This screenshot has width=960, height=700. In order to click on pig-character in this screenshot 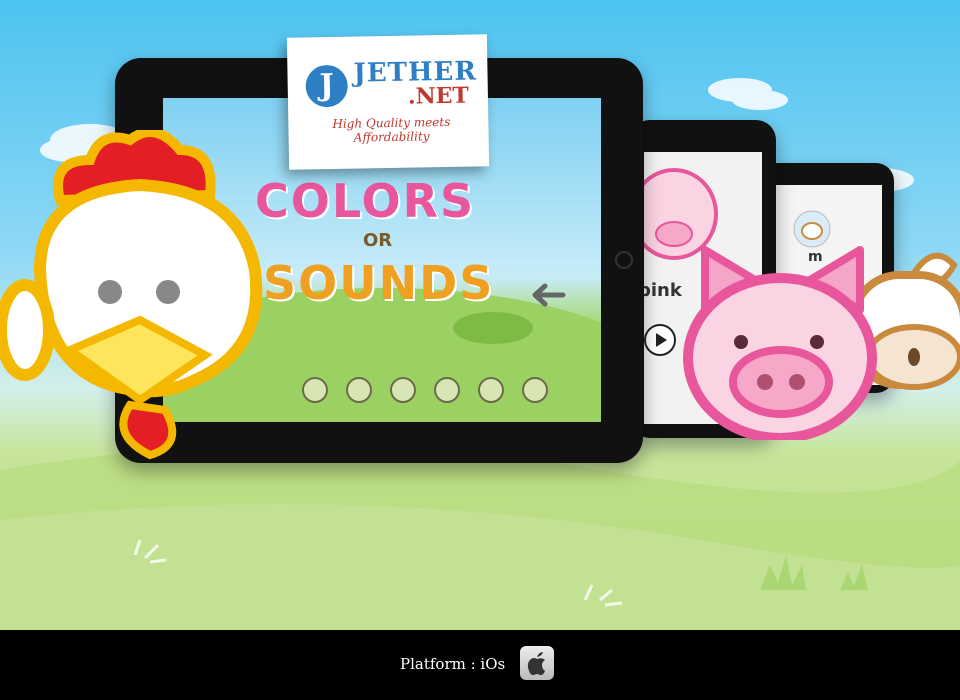, I will do `click(780, 343)`.